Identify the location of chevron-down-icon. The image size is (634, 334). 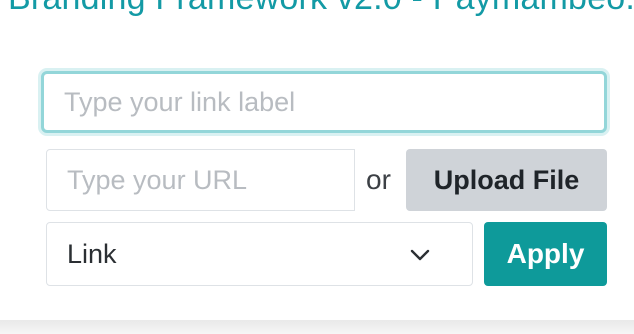
(420, 255).